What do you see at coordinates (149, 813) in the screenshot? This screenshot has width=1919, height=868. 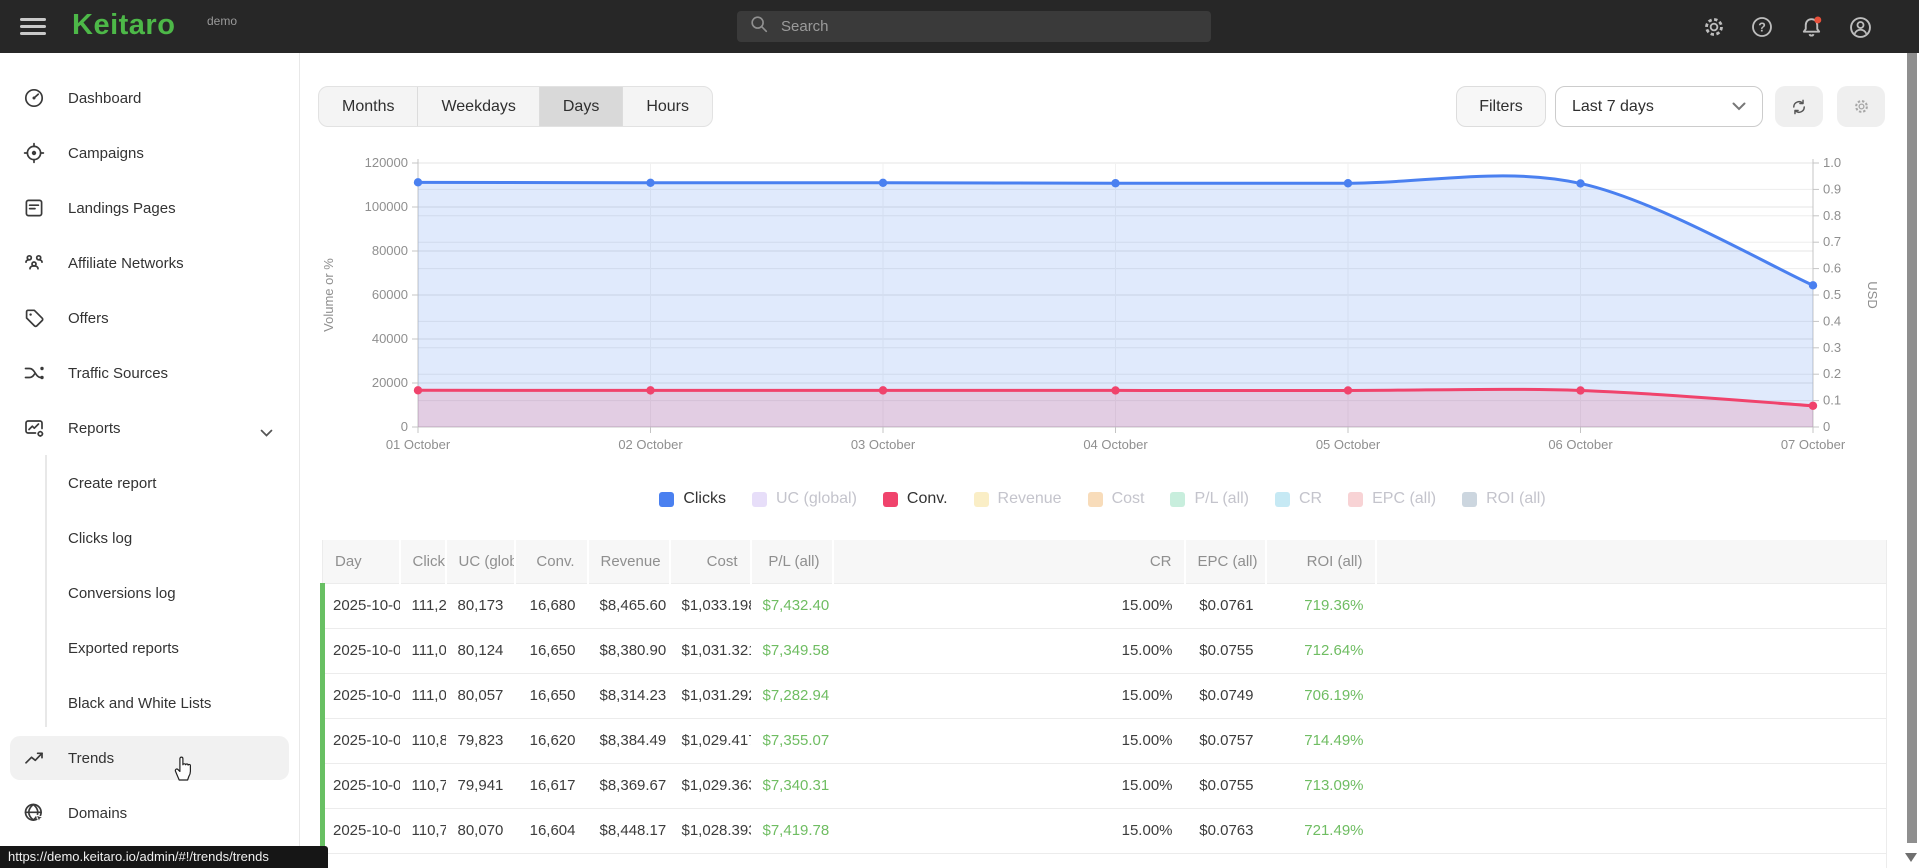 I see `sidebar-item-domains: Domains` at bounding box center [149, 813].